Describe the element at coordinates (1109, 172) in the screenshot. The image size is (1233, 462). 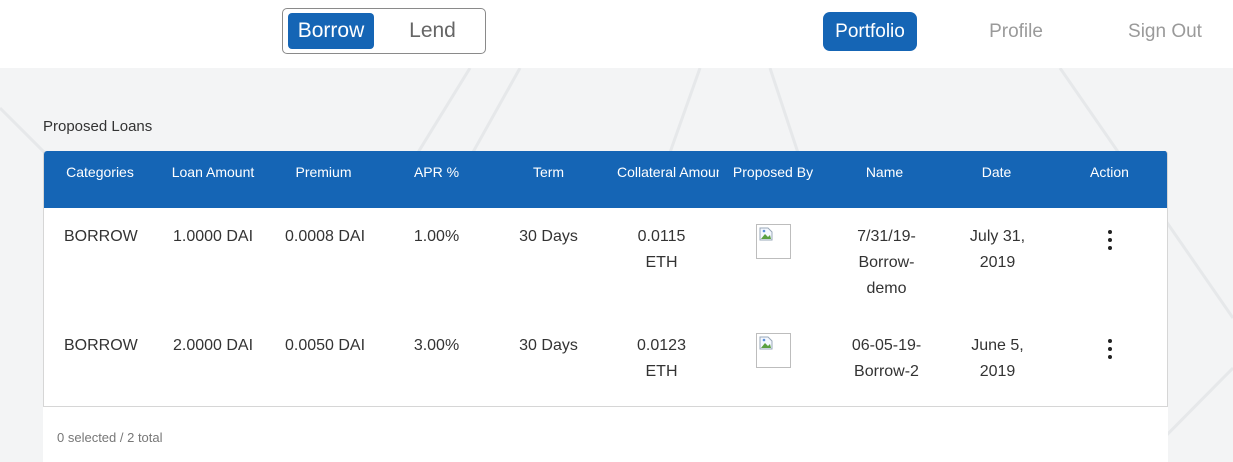
I see `column-header-action: Action` at that location.